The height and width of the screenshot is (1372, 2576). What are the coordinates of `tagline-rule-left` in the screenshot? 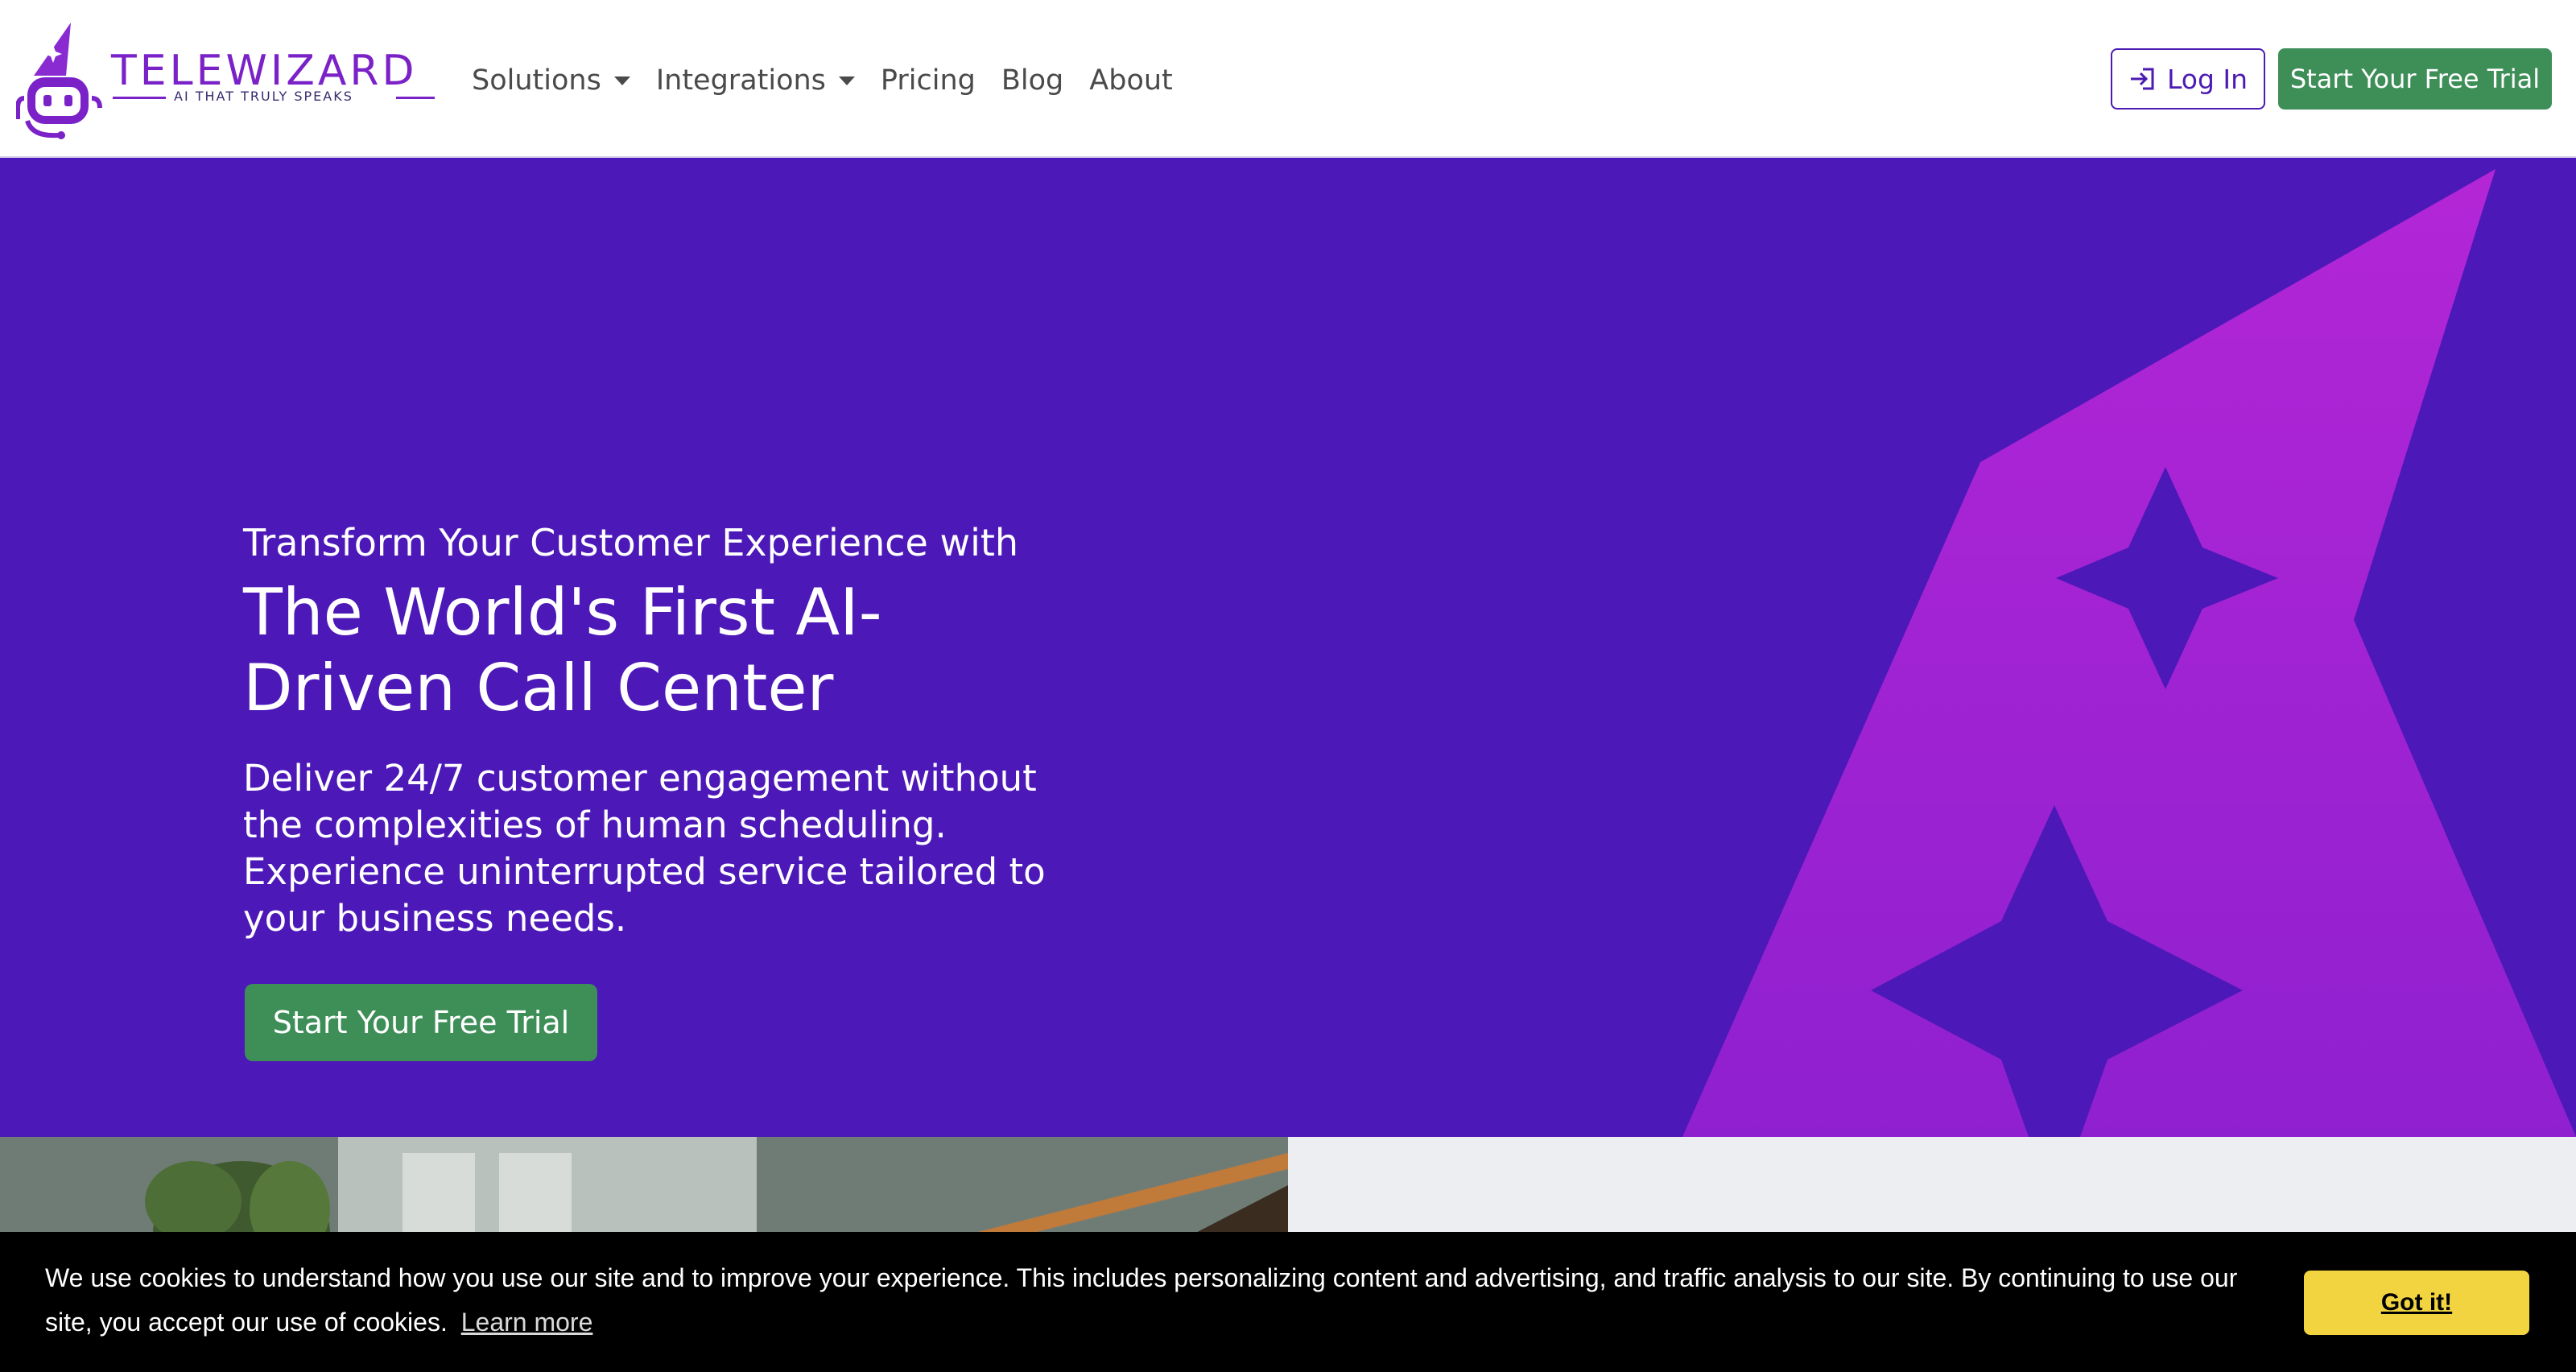 It's located at (139, 98).